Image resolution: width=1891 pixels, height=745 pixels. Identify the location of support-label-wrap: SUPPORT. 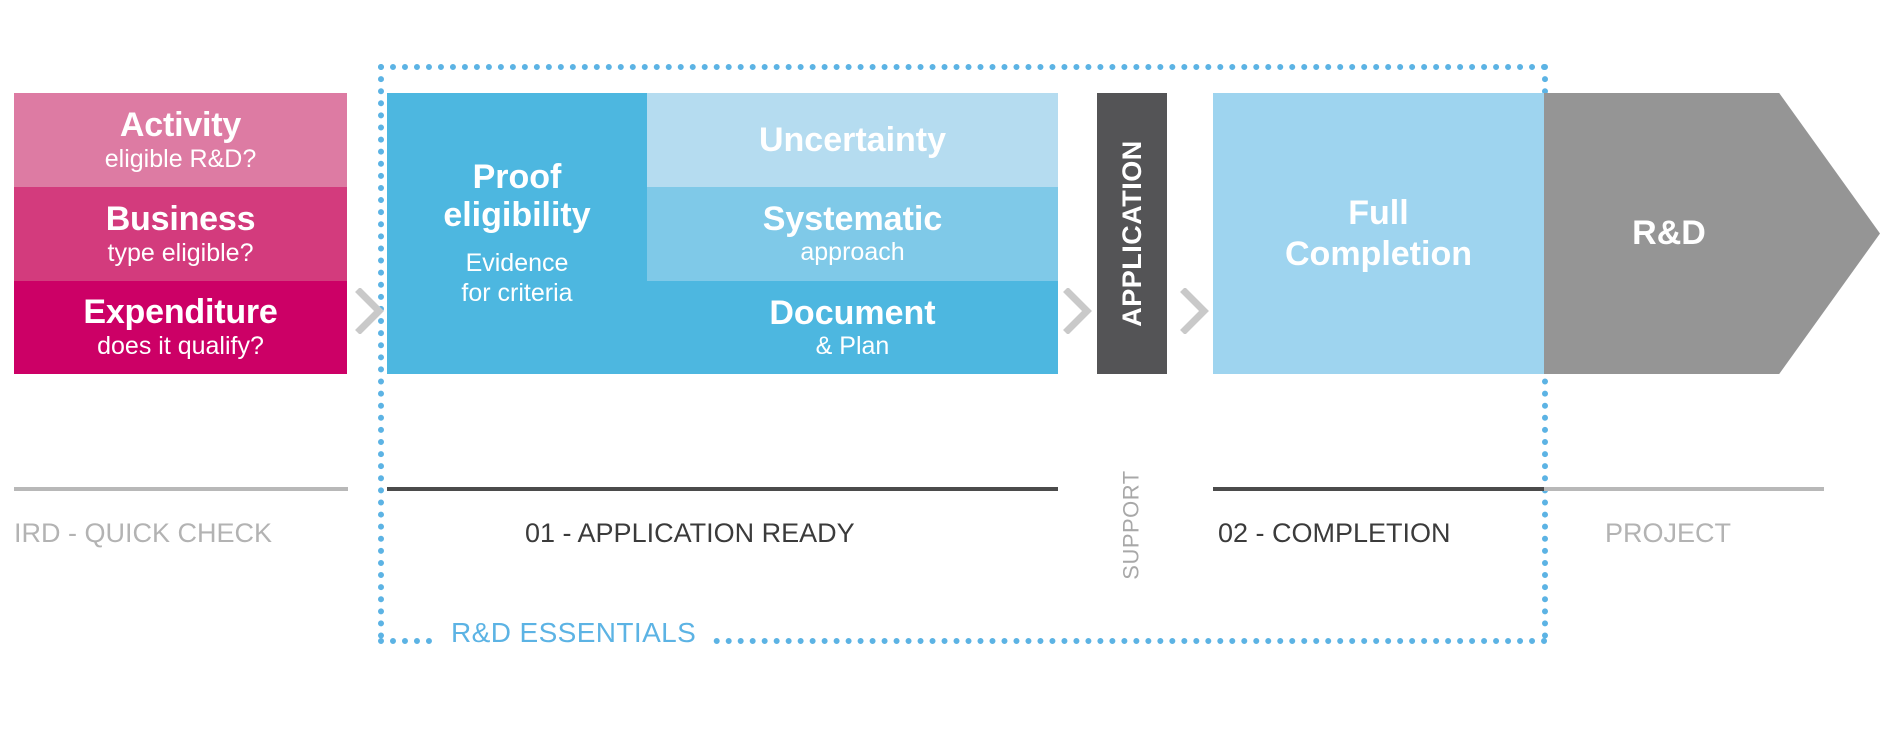
(1132, 525).